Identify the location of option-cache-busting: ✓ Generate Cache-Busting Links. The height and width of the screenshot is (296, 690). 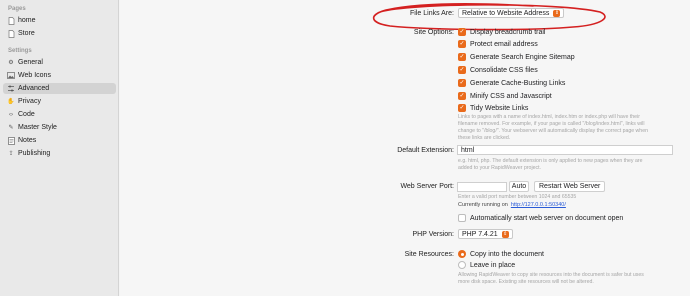
(511, 83).